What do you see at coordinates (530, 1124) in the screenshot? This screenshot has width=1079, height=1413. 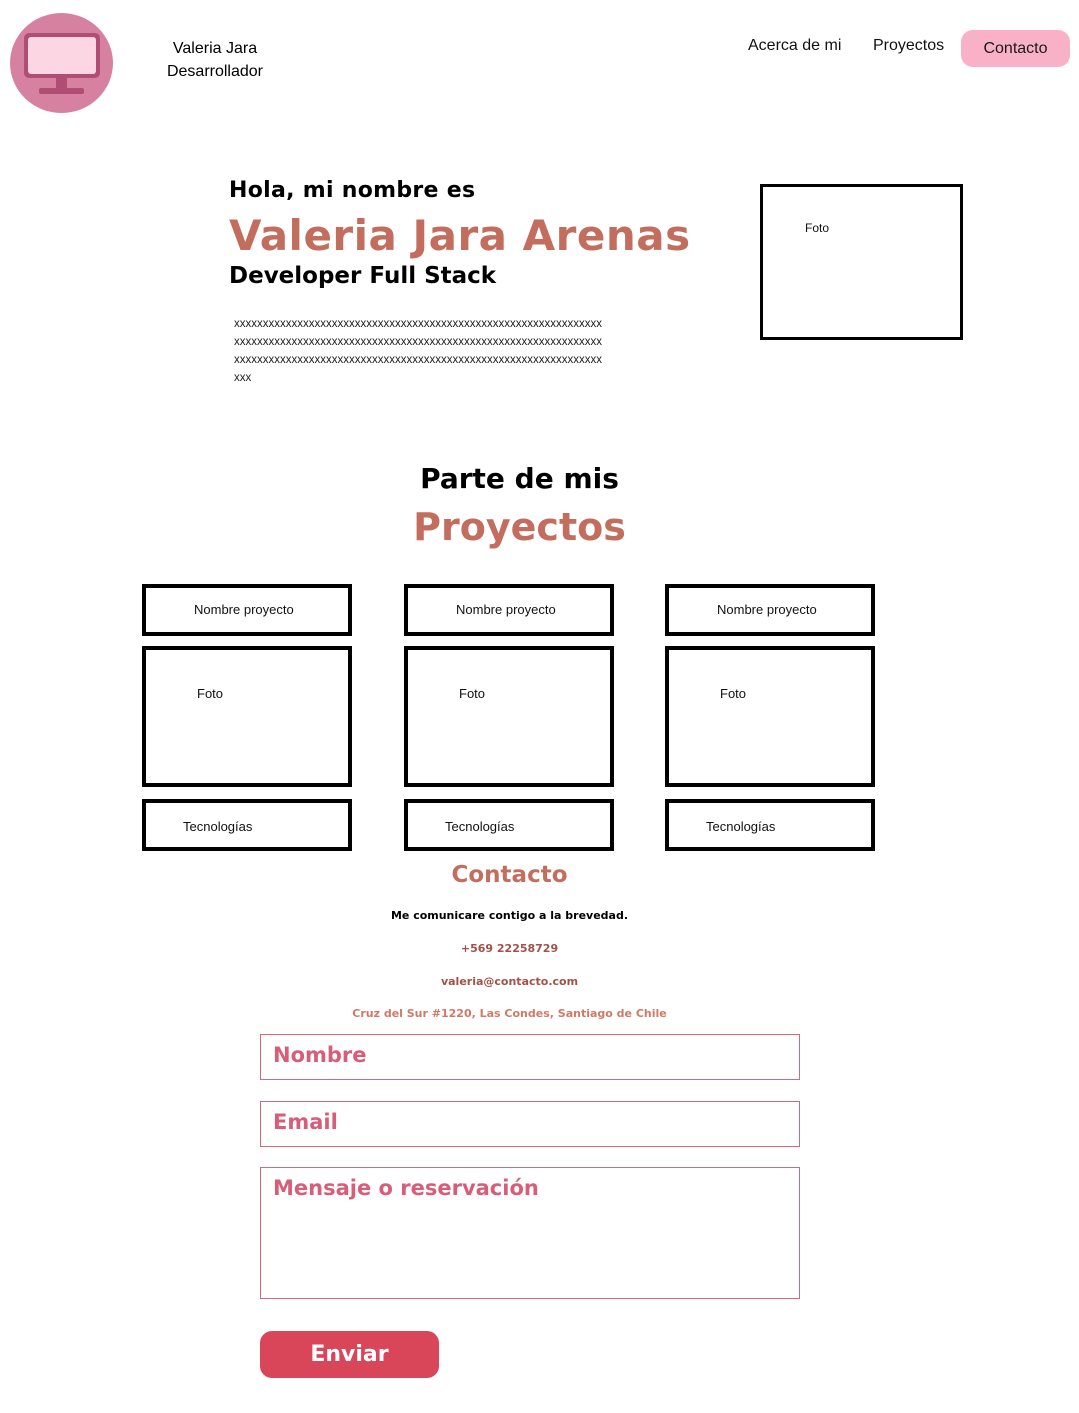 I see `email-input: Email` at bounding box center [530, 1124].